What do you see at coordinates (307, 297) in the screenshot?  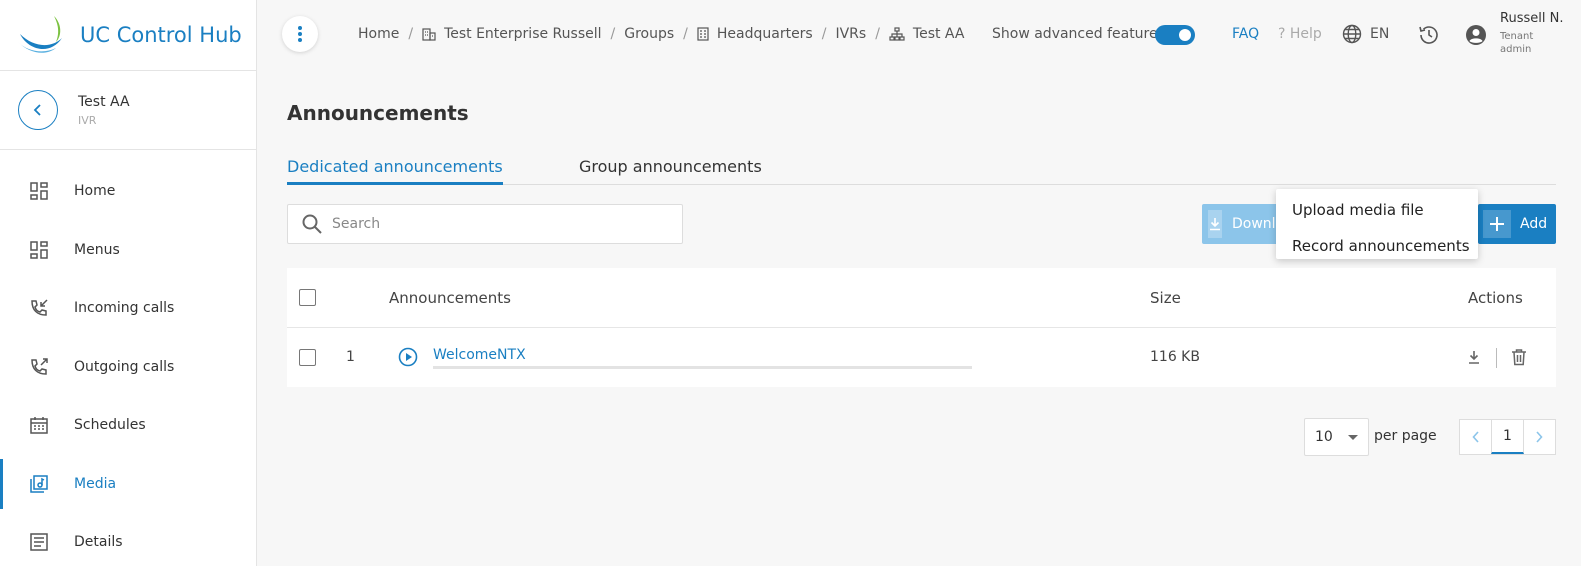 I see `select-all-checkbox` at bounding box center [307, 297].